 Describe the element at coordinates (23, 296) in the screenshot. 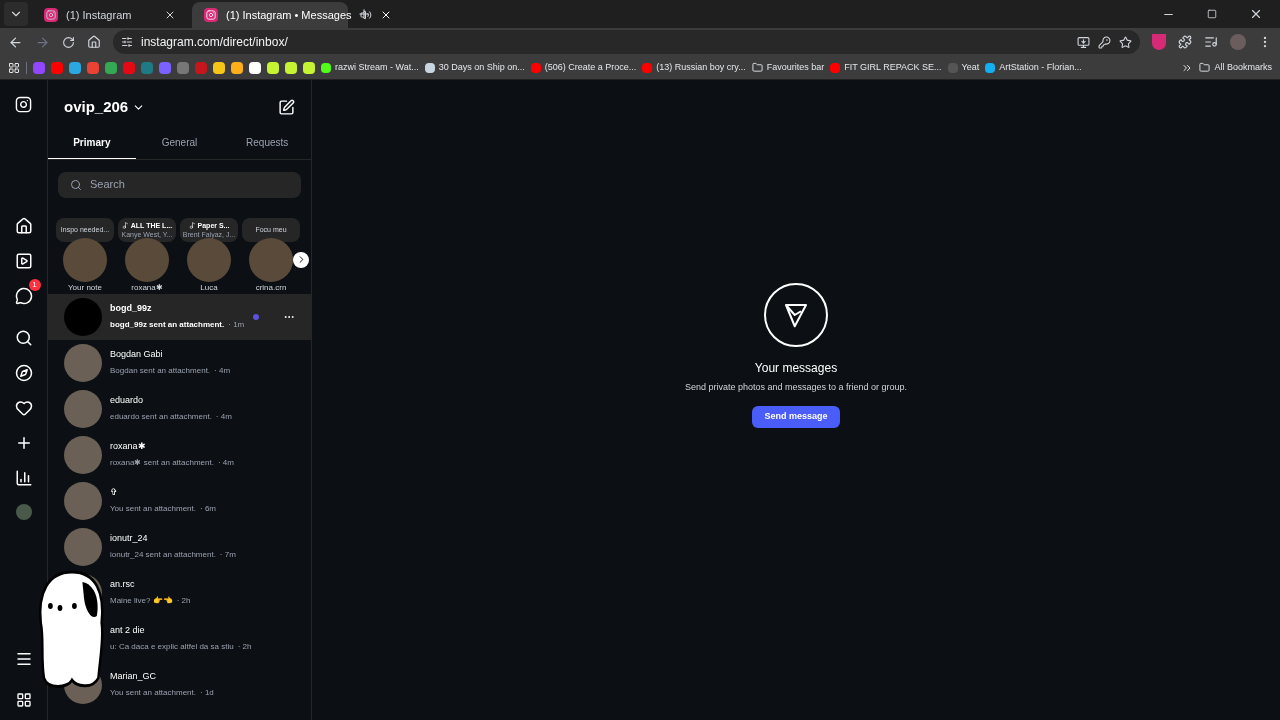

I see `messages-icon` at that location.